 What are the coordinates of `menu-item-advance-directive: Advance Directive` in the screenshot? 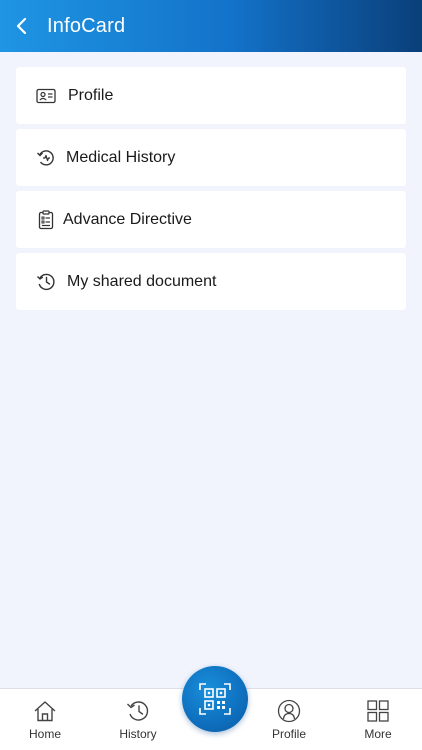 It's located at (211, 219).